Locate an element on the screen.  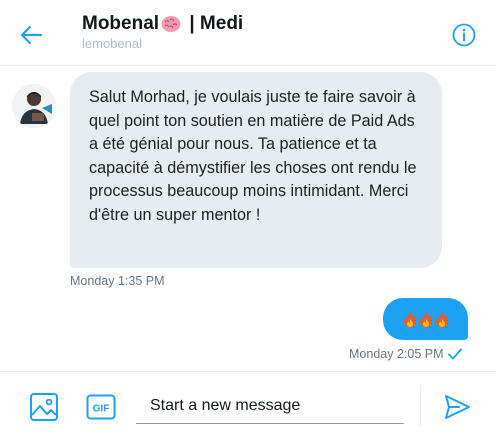
scrollbar is located at coordinates (492, 218).